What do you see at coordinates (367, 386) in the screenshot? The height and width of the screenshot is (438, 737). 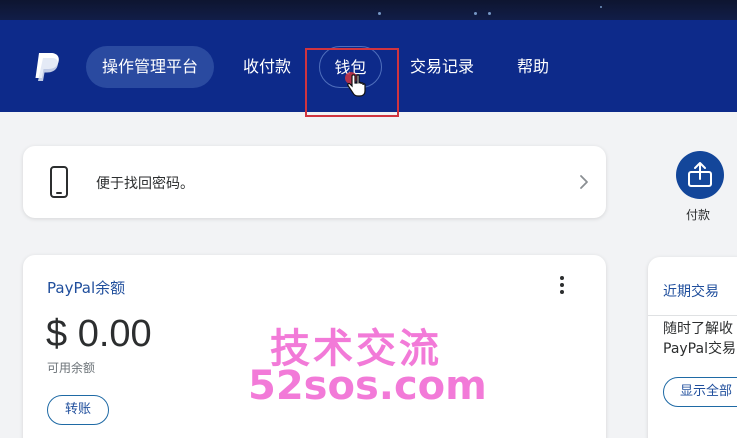 I see `watermark-url: 52sos.com` at bounding box center [367, 386].